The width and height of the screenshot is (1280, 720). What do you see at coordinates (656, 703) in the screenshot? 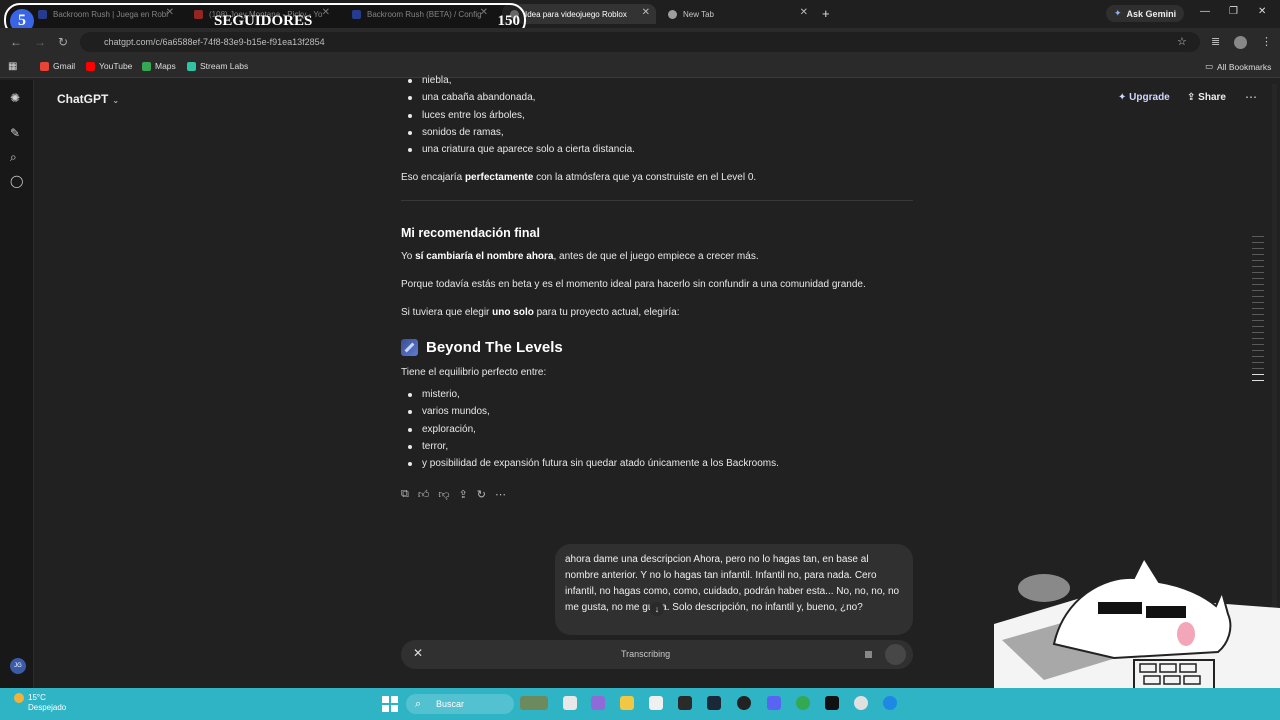
I see `store-icon` at bounding box center [656, 703].